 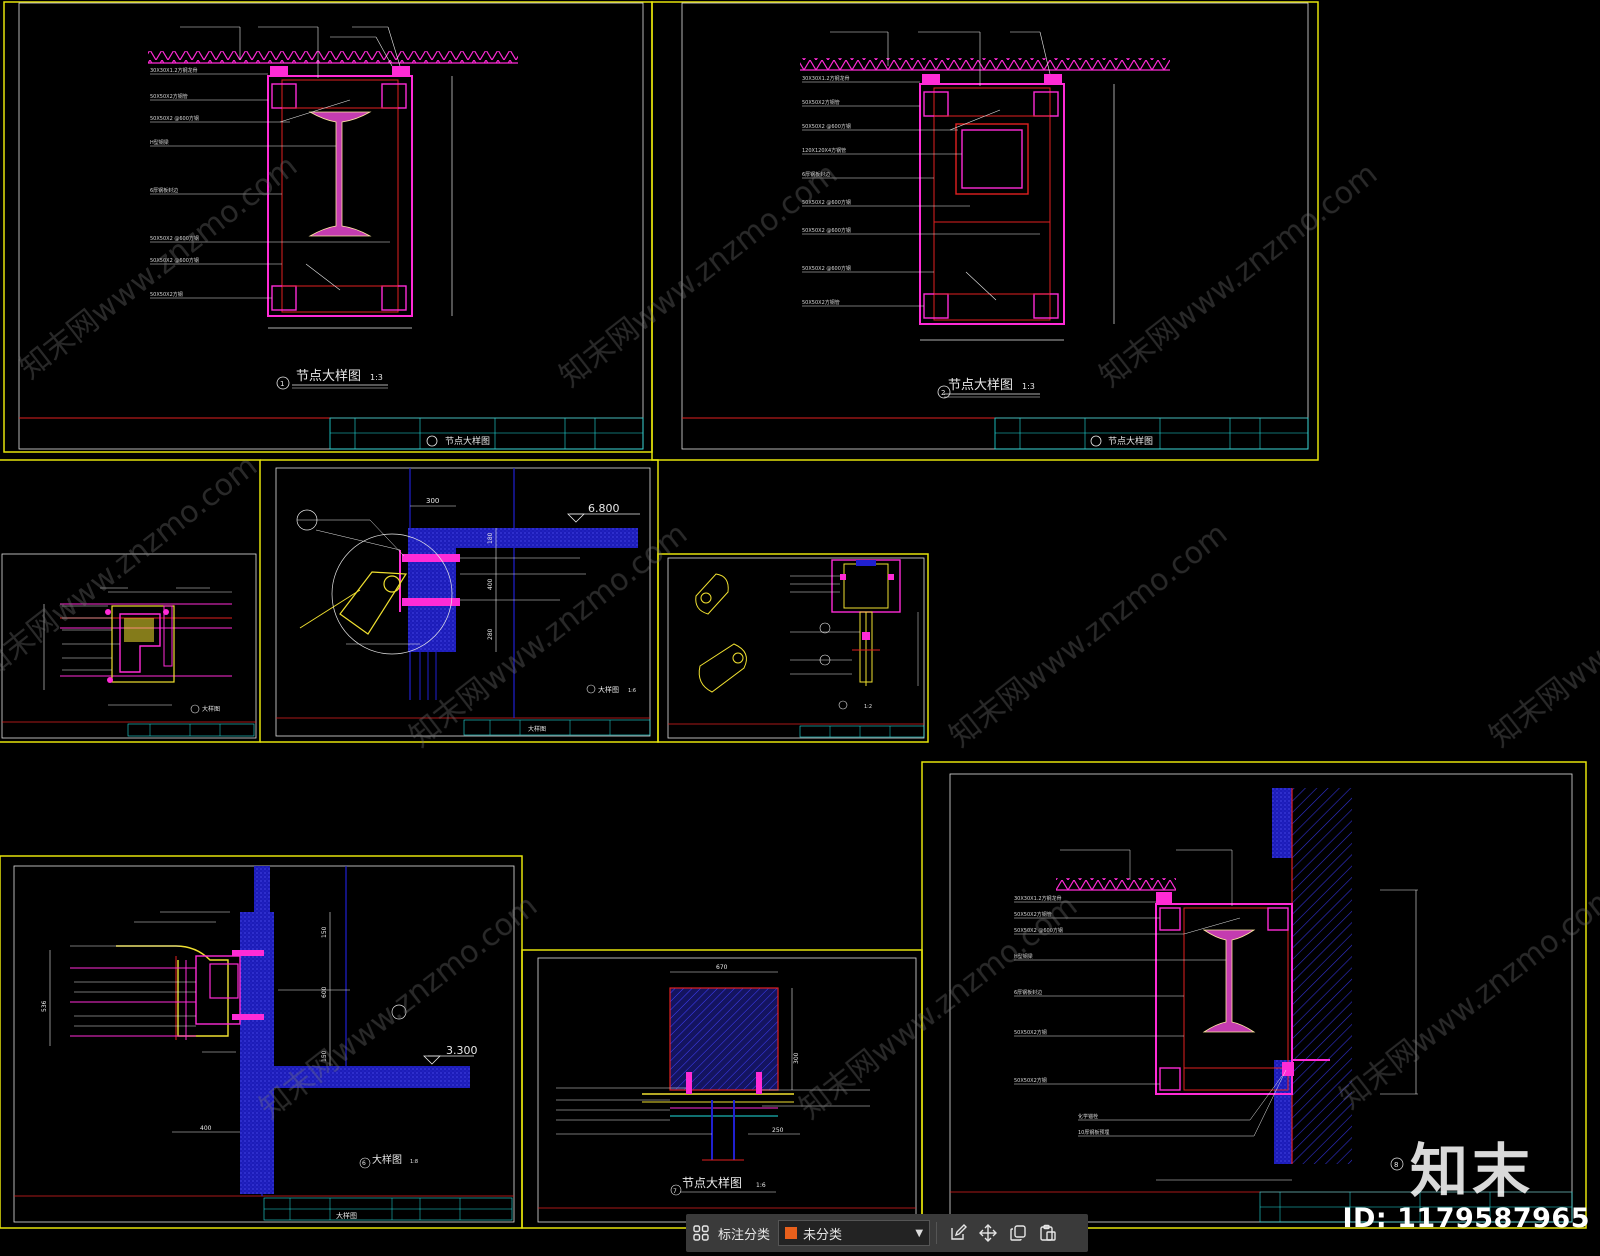 What do you see at coordinates (791, 1233) in the screenshot?
I see `category-color-swatch` at bounding box center [791, 1233].